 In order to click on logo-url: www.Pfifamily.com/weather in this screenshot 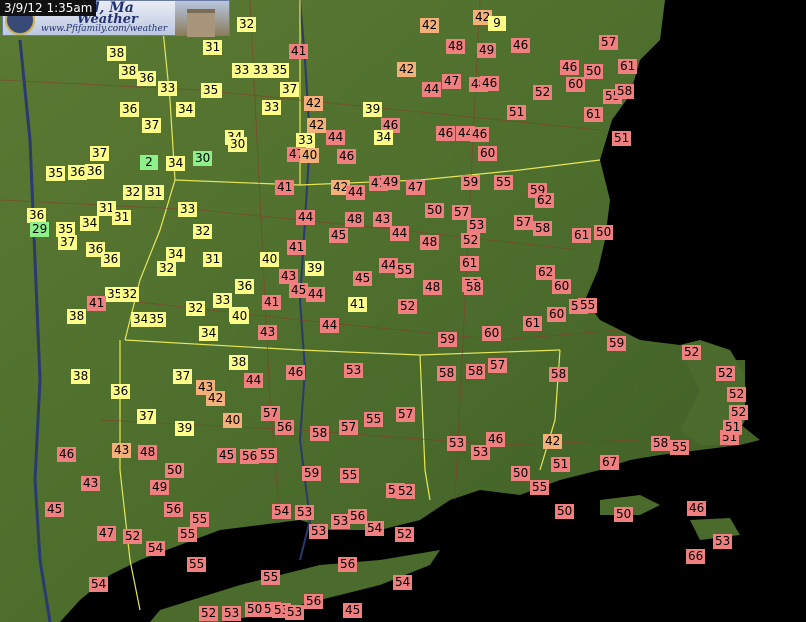, I will do `click(104, 29)`.